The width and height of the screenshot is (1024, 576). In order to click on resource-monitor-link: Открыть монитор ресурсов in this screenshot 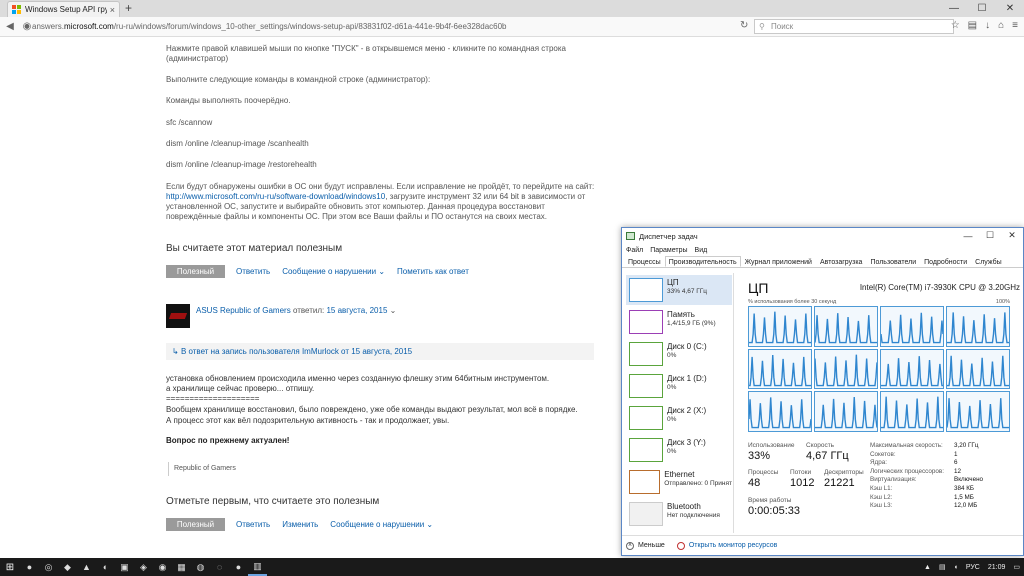, I will do `click(726, 545)`.